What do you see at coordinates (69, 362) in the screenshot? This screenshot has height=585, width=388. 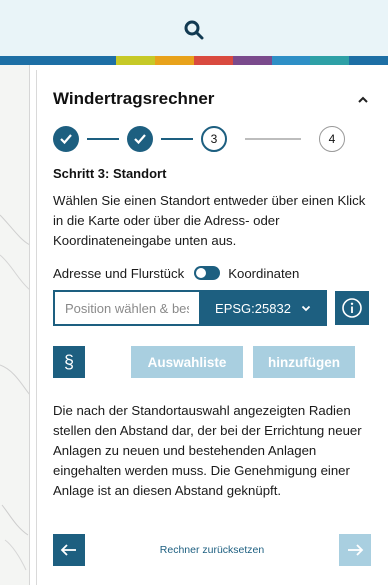 I see `law-button: §` at bounding box center [69, 362].